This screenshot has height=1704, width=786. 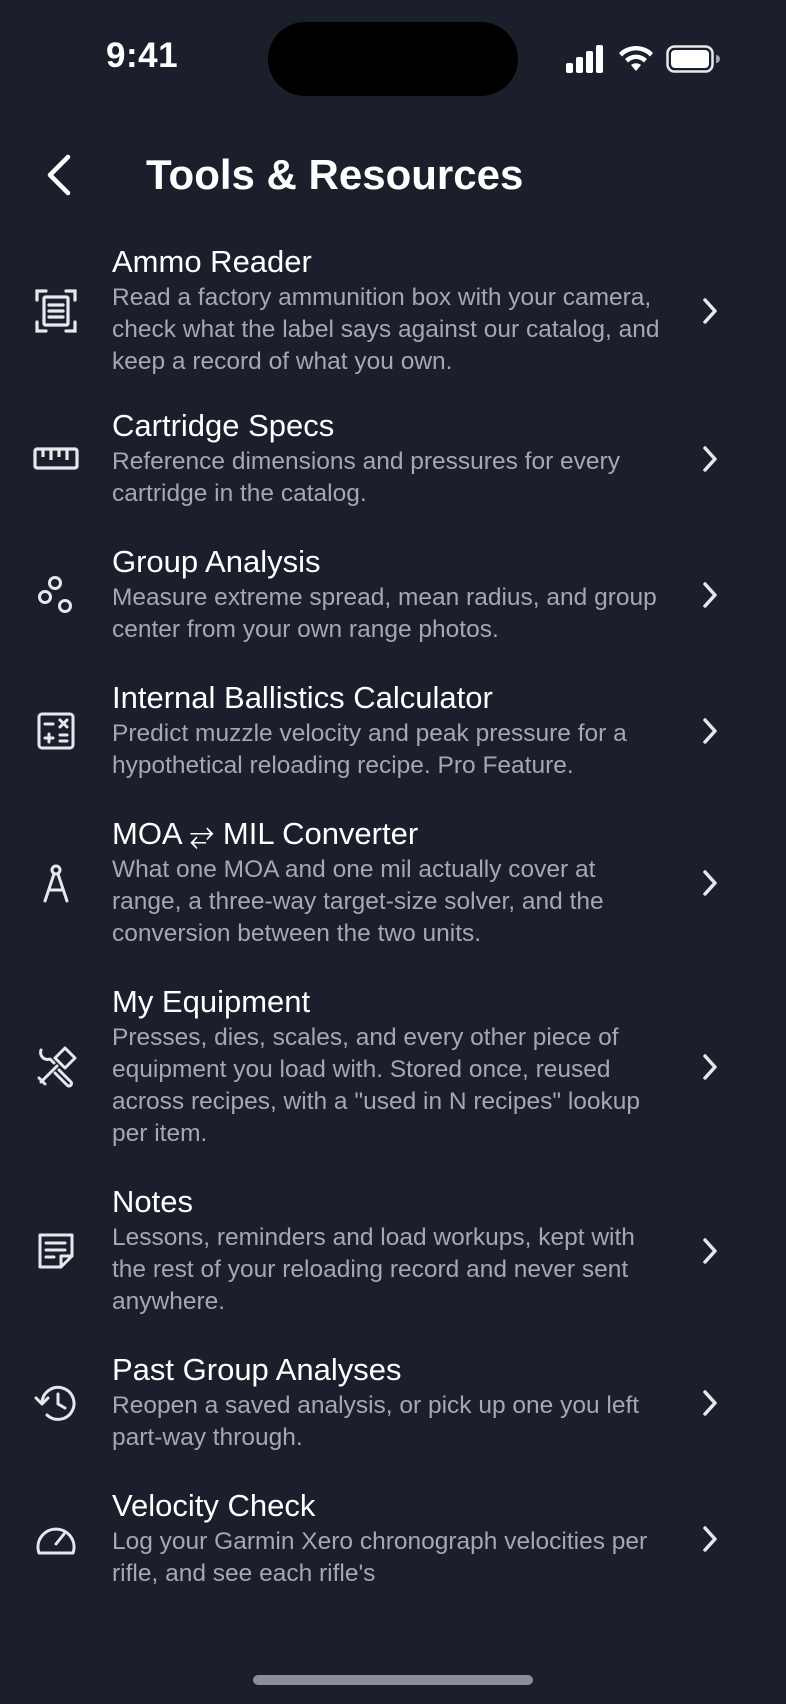 I want to click on cellular-signal-icon, so click(x=586, y=59).